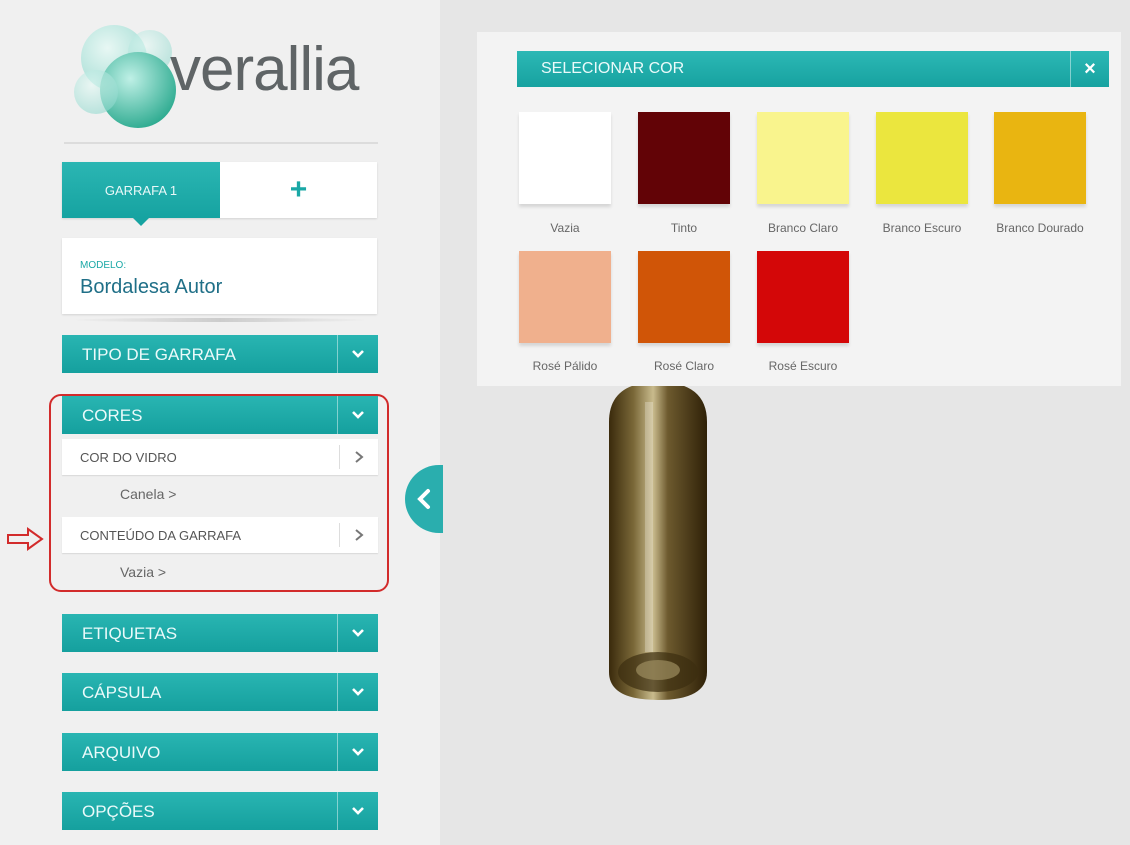 This screenshot has width=1130, height=845. Describe the element at coordinates (141, 194) in the screenshot. I see `tab-garrafa-1: GARRAFA 1` at that location.